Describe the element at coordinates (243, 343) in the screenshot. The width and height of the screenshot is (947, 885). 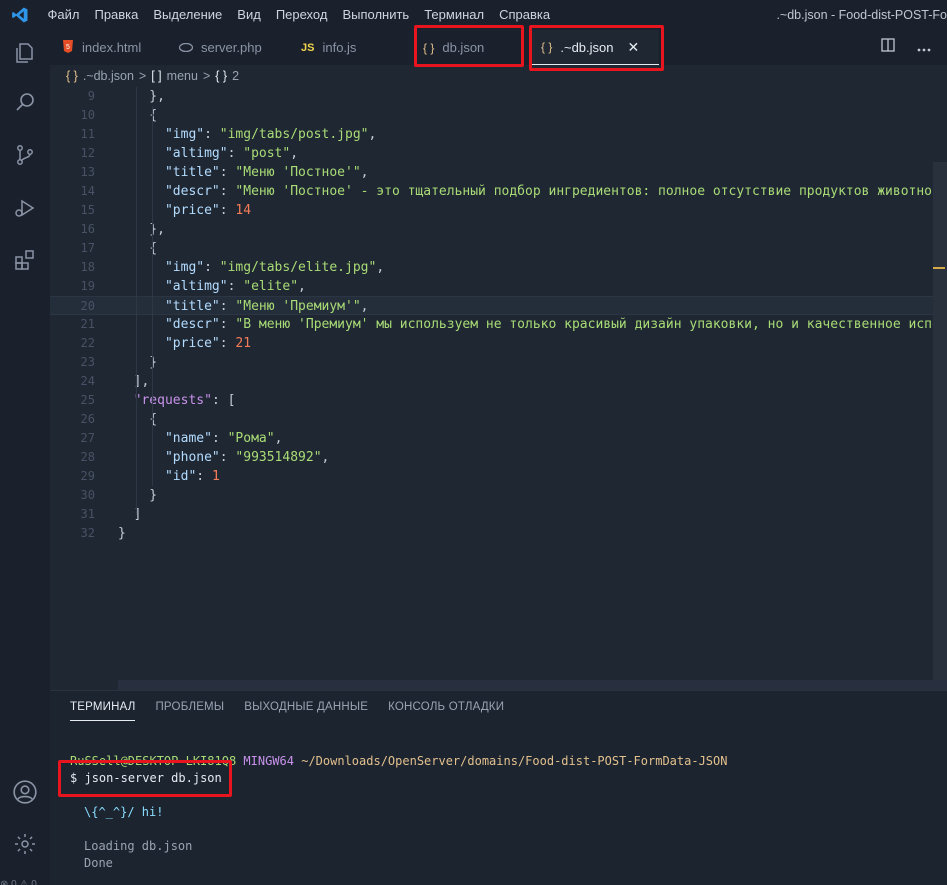
I see `code-token: 21` at that location.